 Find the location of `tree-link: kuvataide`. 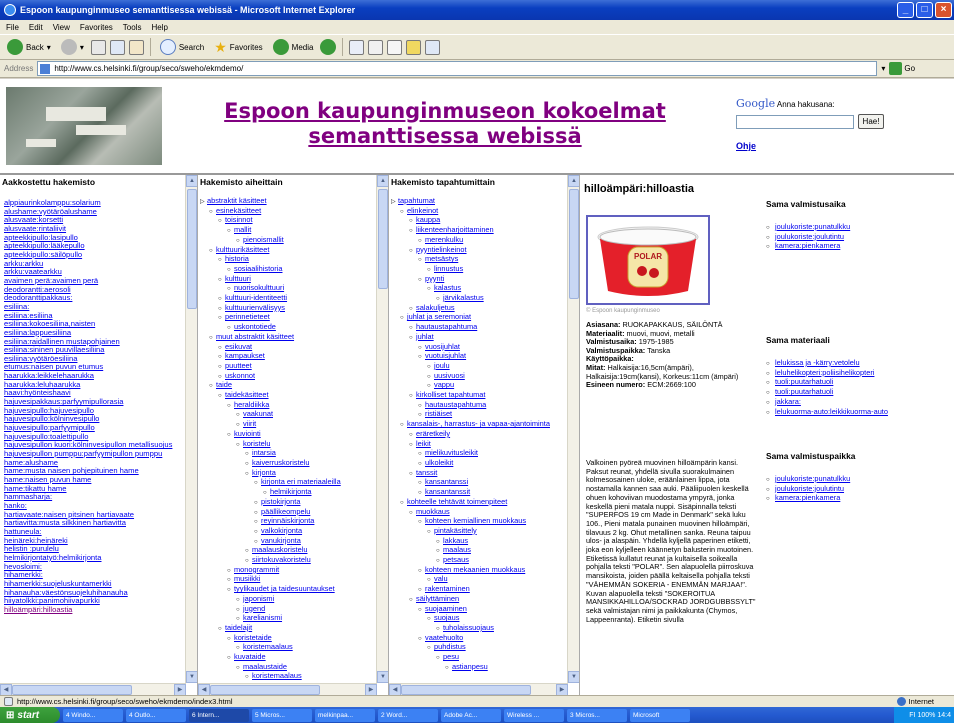

tree-link: kuvataide is located at coordinates (289, 658).